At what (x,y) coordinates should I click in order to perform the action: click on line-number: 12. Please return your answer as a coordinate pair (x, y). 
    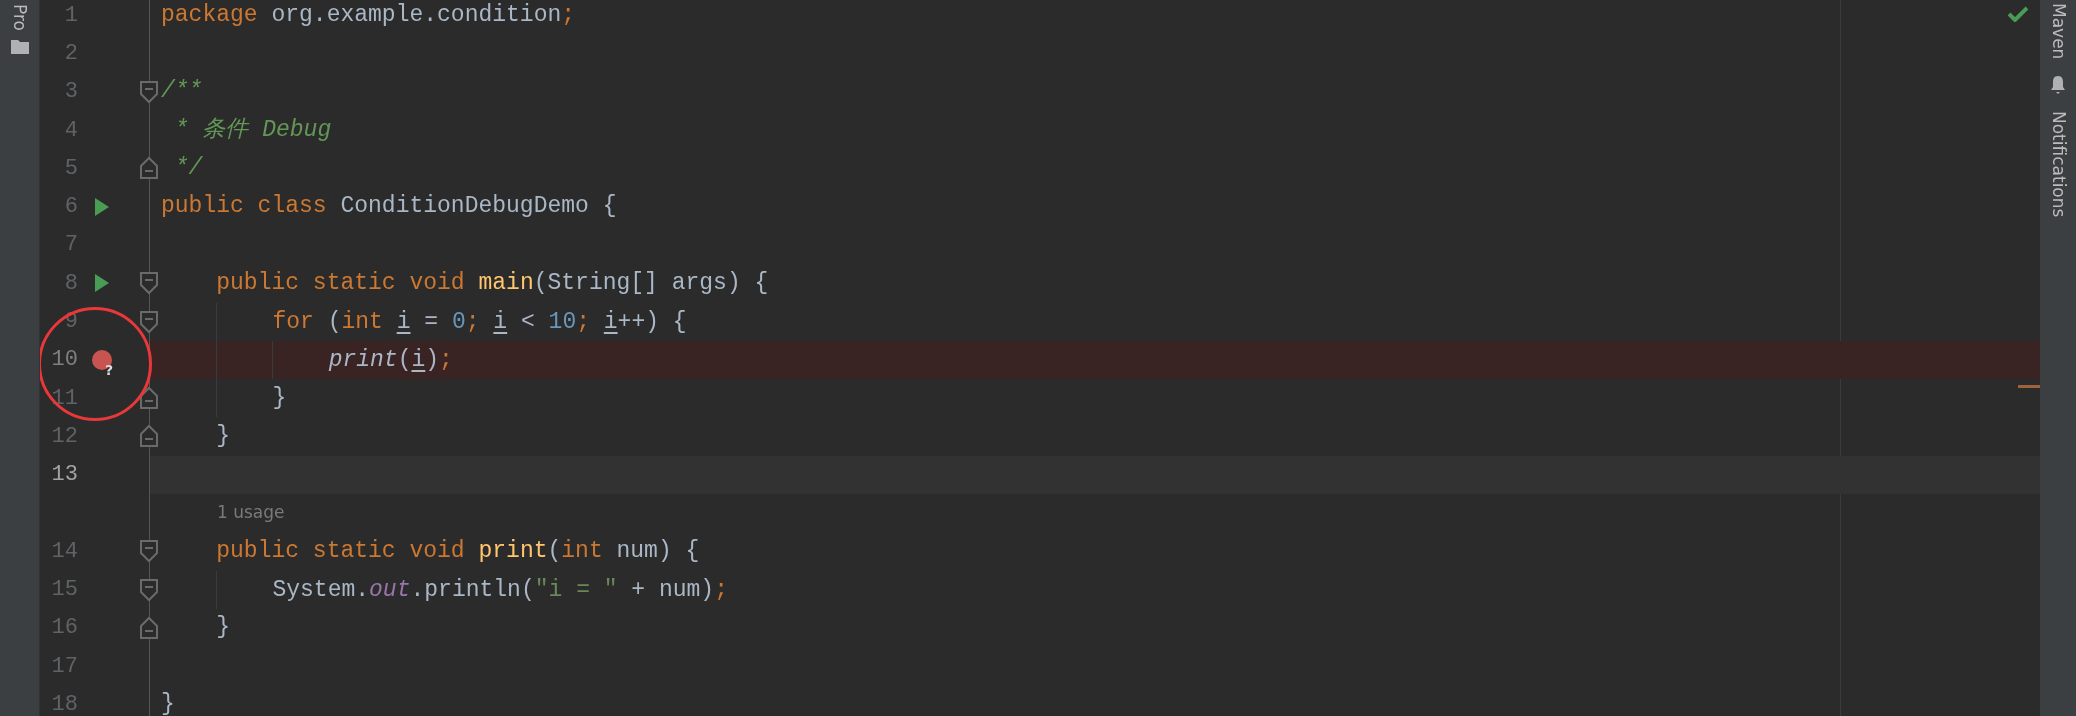
    Looking at the image, I should click on (64, 436).